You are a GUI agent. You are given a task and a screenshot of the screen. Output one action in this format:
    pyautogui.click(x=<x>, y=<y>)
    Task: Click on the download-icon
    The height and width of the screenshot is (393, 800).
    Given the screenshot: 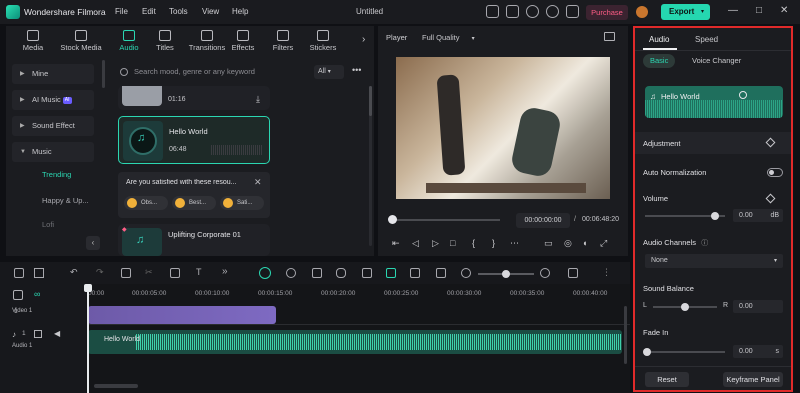 What is the action you would take?
    pyautogui.click(x=572, y=11)
    